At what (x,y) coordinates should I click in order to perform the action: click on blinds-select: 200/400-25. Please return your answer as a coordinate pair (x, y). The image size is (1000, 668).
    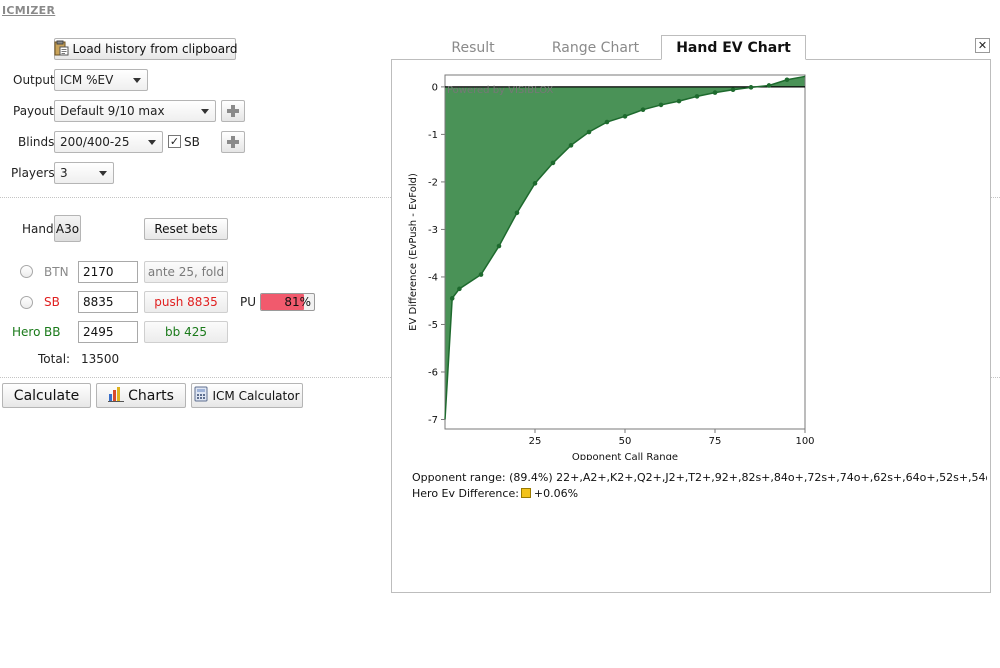
    Looking at the image, I should click on (108, 142).